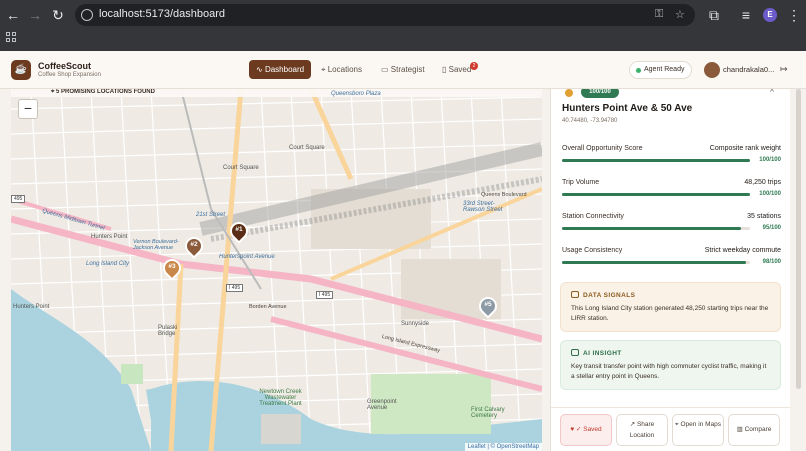  What do you see at coordinates (65, 66) in the screenshot?
I see `brand-name: CoffeeScout` at bounding box center [65, 66].